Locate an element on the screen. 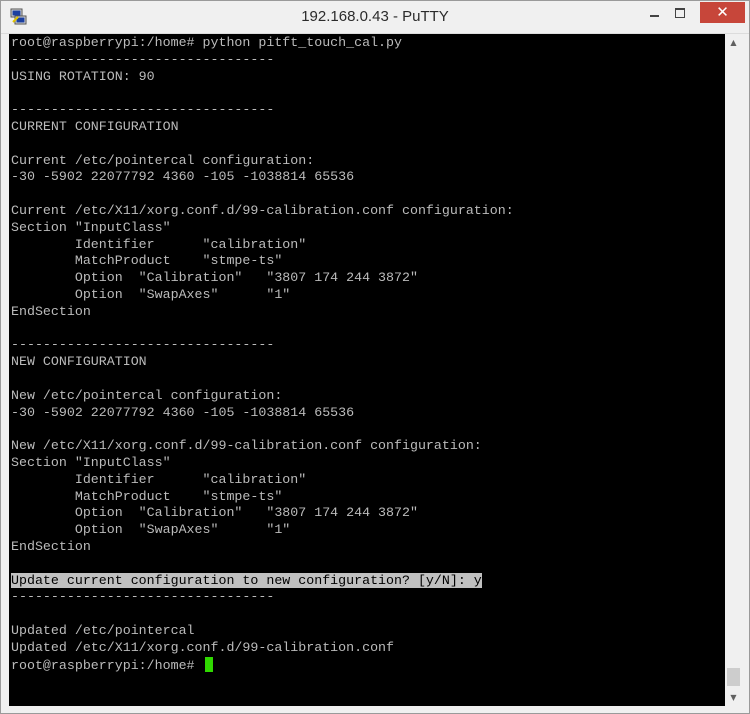 Image resolution: width=750 pixels, height=714 pixels. close-icon: ✕ is located at coordinates (722, 12).